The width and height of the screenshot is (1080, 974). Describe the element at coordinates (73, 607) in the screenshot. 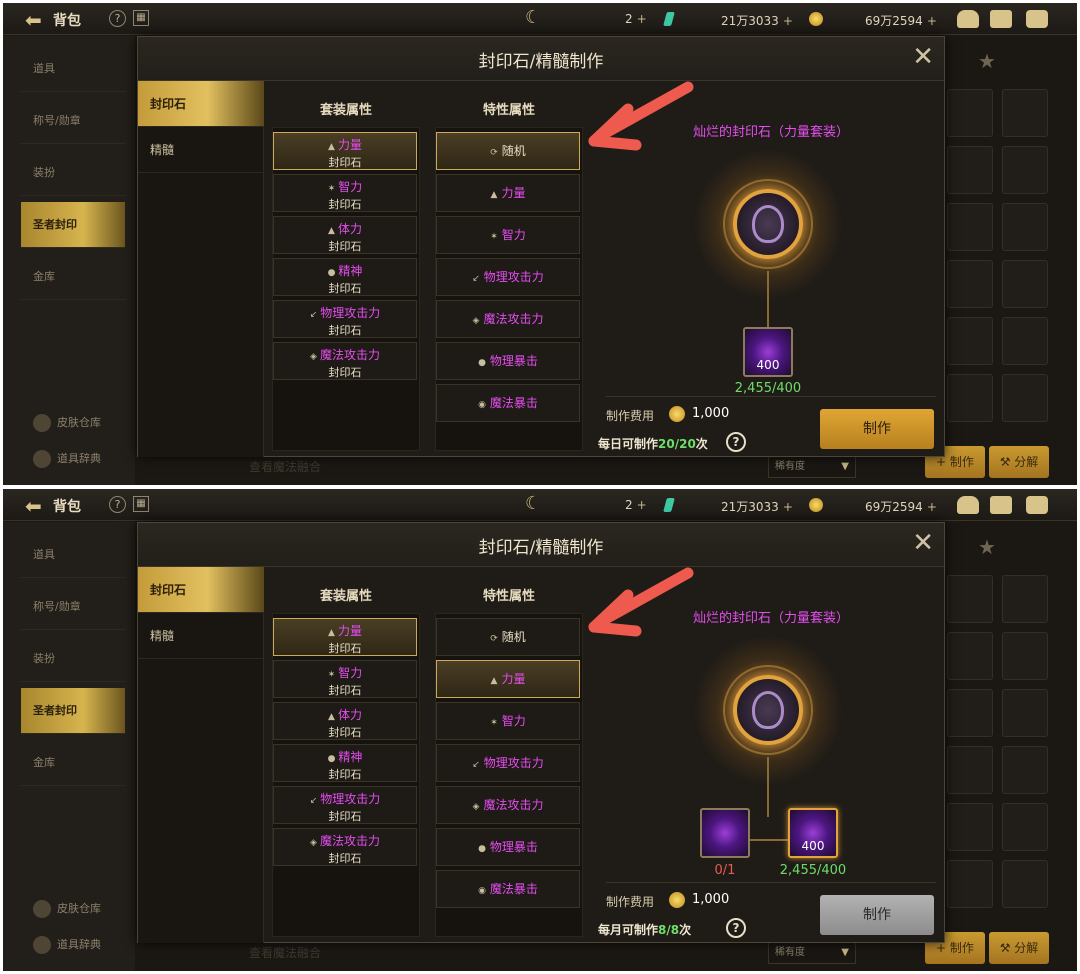

I see `bg-menu-item: 称号/勋章` at that location.